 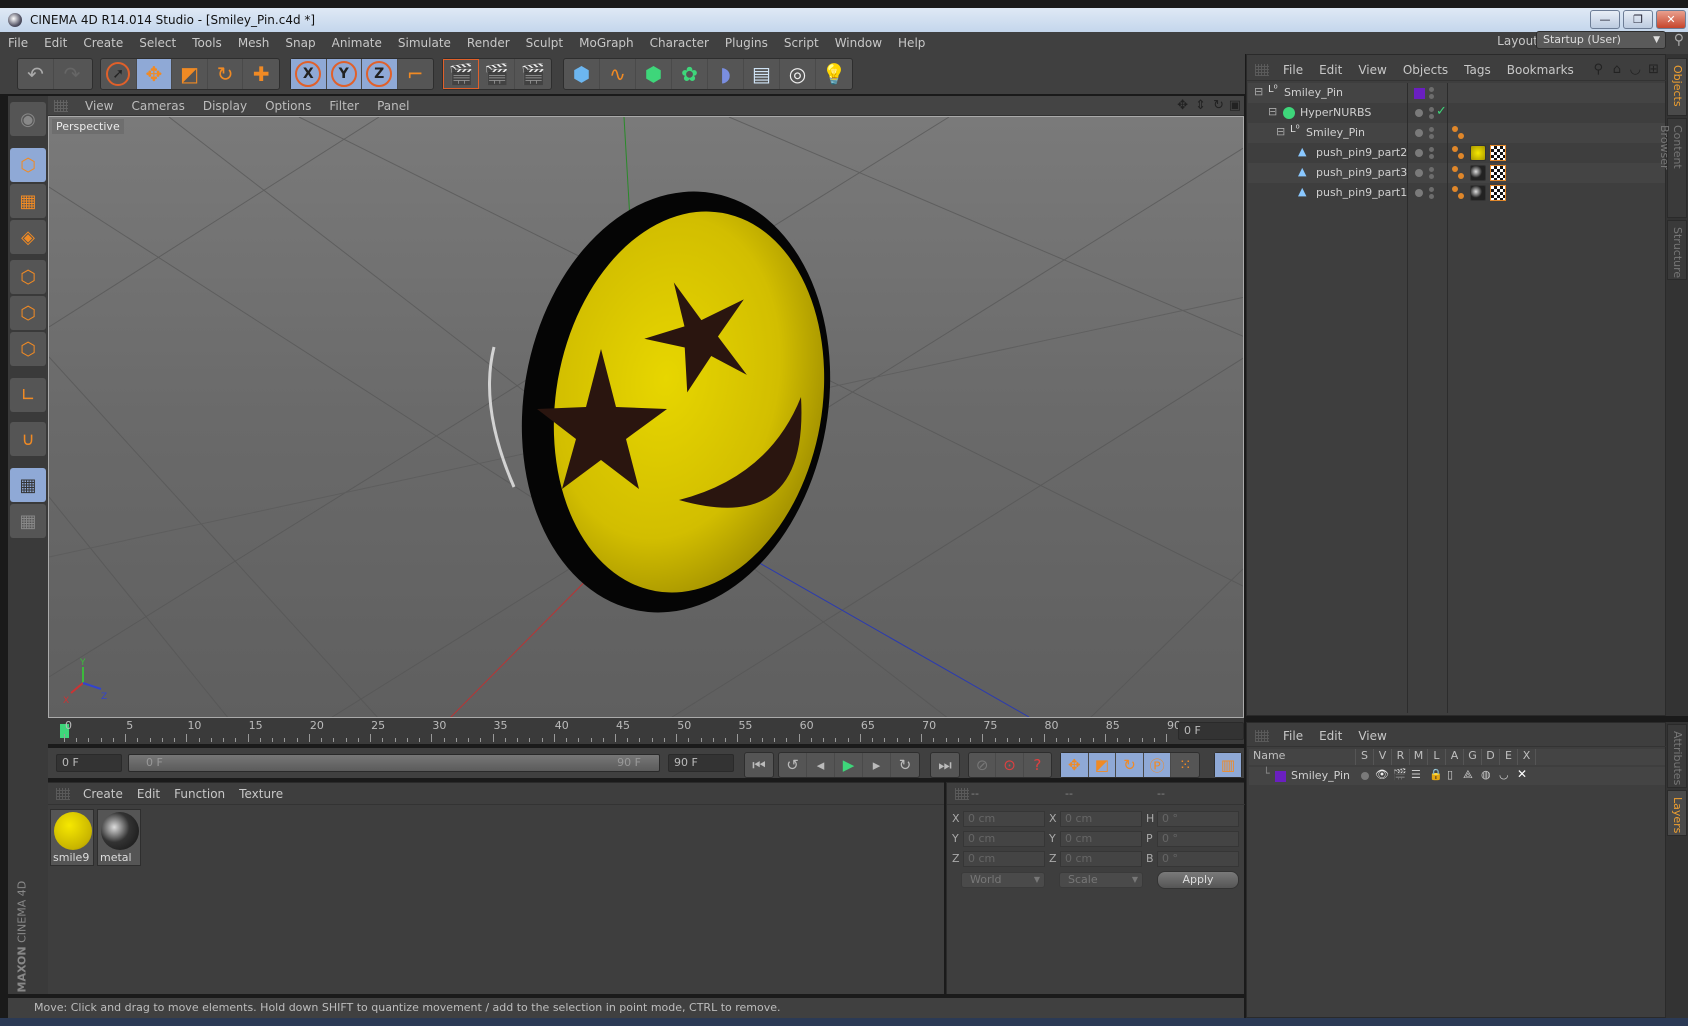 What do you see at coordinates (1228, 765) in the screenshot?
I see `timeline-window-icon: ▥` at bounding box center [1228, 765].